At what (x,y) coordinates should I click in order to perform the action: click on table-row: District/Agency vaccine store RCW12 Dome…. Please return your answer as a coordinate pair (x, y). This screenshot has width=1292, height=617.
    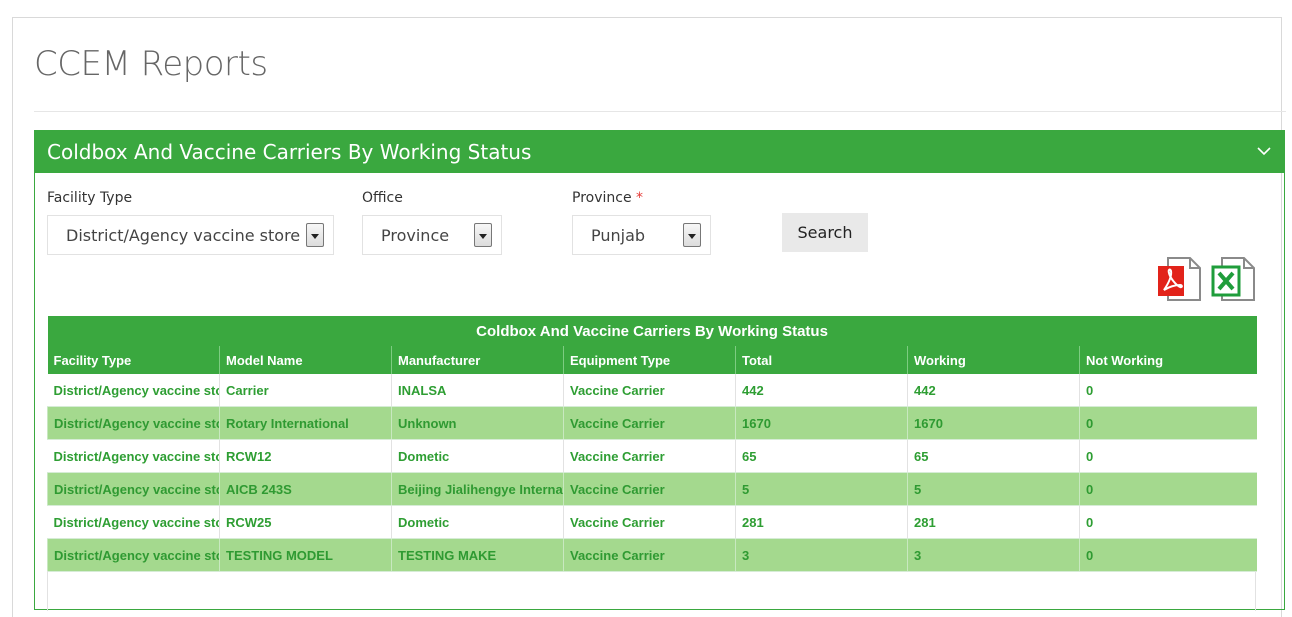
    Looking at the image, I should click on (652, 456).